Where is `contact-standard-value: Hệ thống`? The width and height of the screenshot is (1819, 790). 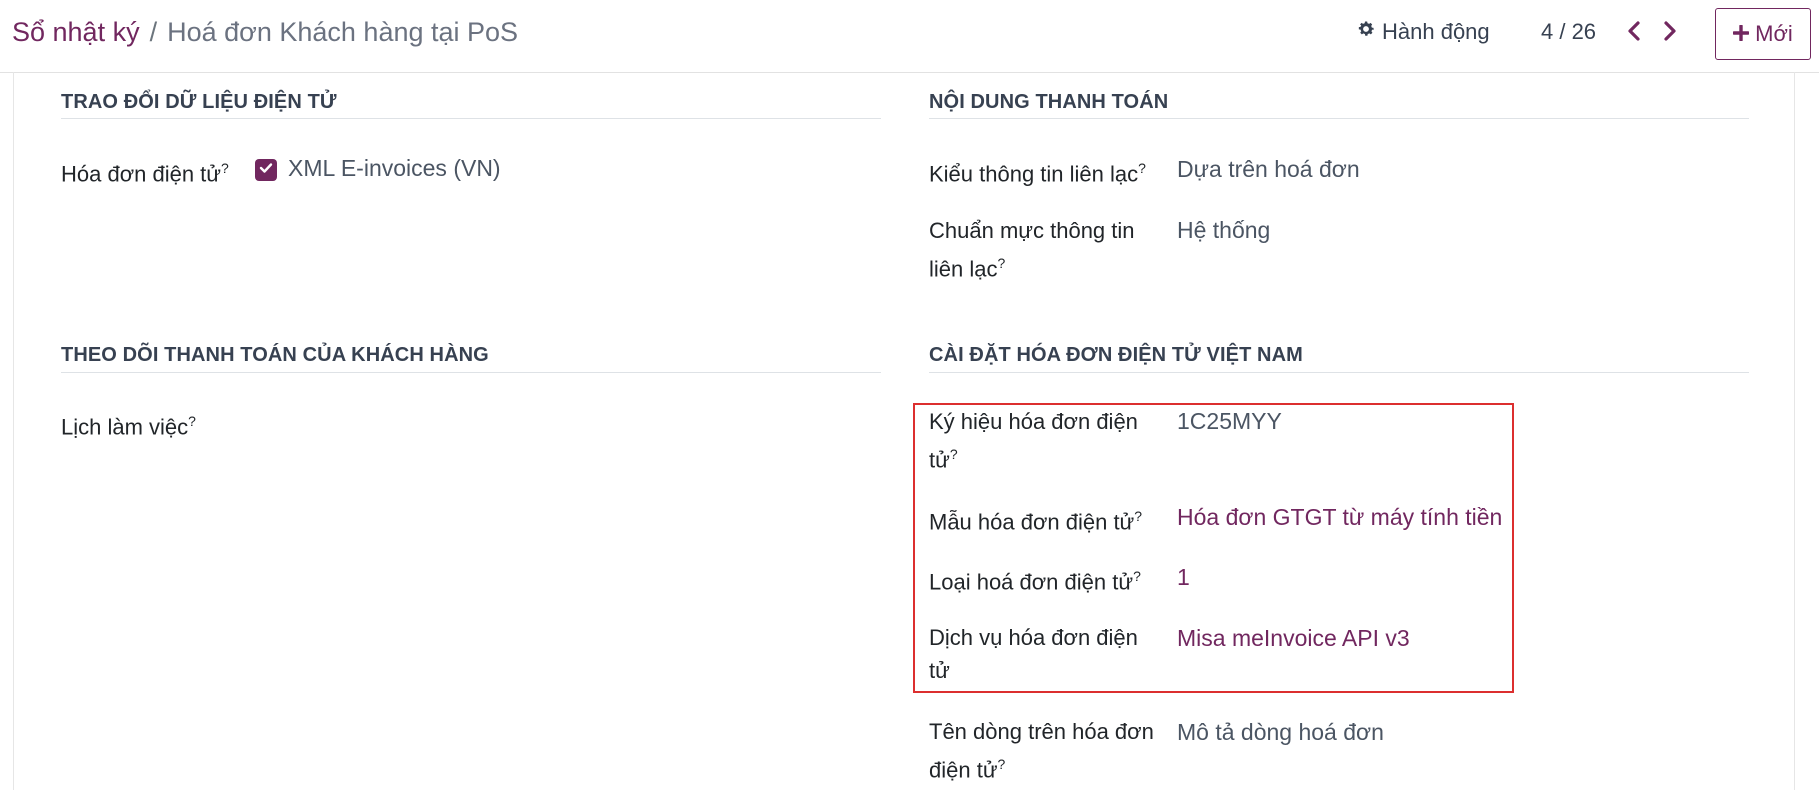
contact-standard-value: Hệ thống is located at coordinates (1223, 230).